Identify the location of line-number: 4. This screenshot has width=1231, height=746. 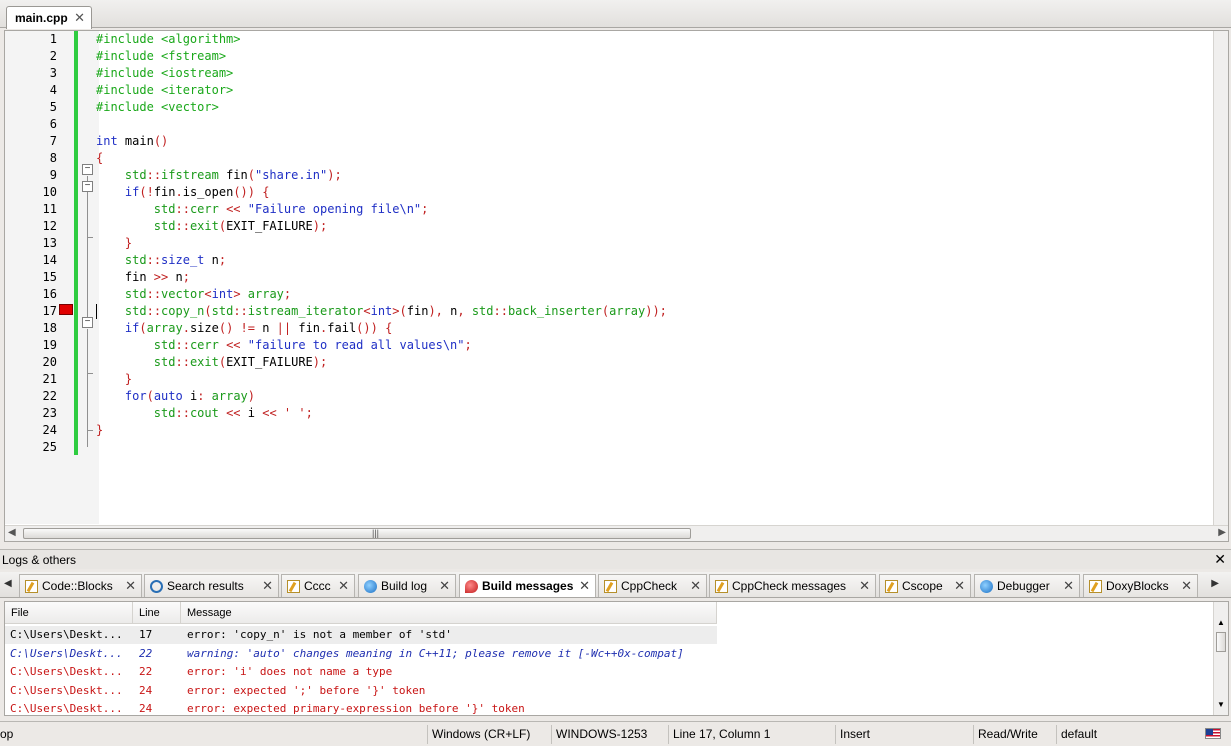
(31, 90).